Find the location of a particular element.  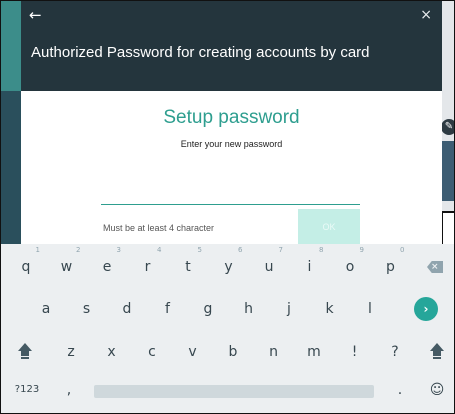

back-arrow-icon: ← is located at coordinates (35, 15).